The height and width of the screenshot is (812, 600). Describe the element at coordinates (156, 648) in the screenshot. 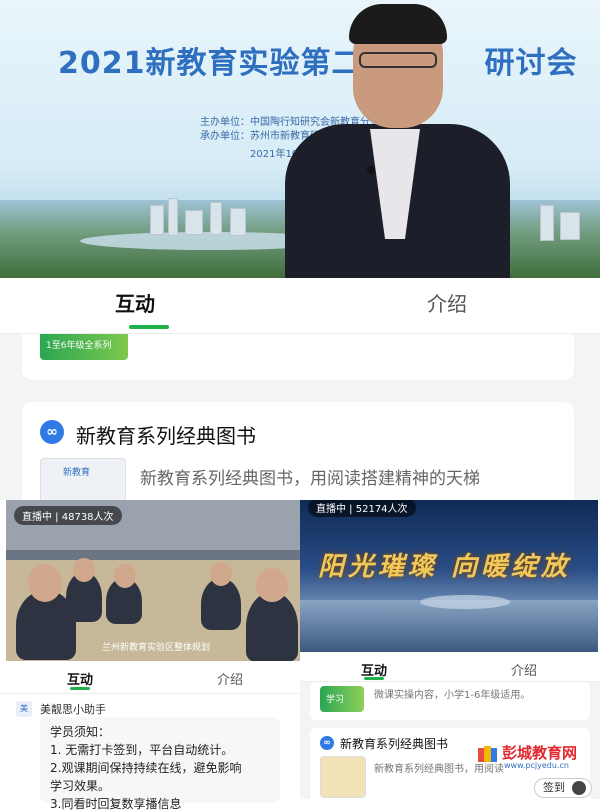

I see `video-caption: 兰州新教育实验区整体规划` at that location.